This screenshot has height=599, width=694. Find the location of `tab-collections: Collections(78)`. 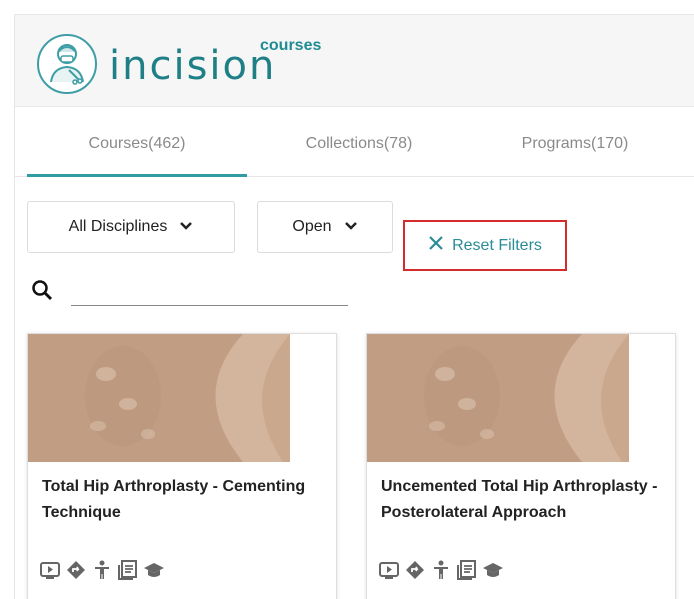

tab-collections: Collections(78) is located at coordinates (359, 151).